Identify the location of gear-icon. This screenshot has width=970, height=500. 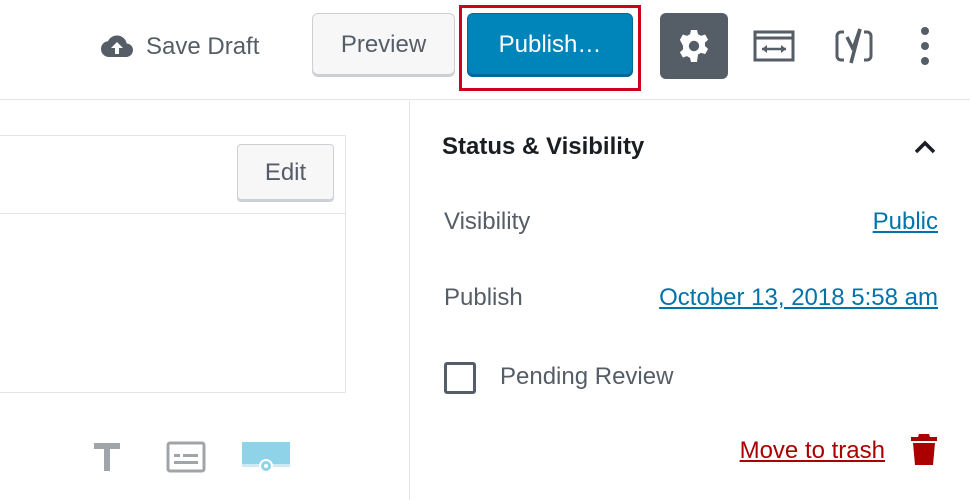
(694, 46).